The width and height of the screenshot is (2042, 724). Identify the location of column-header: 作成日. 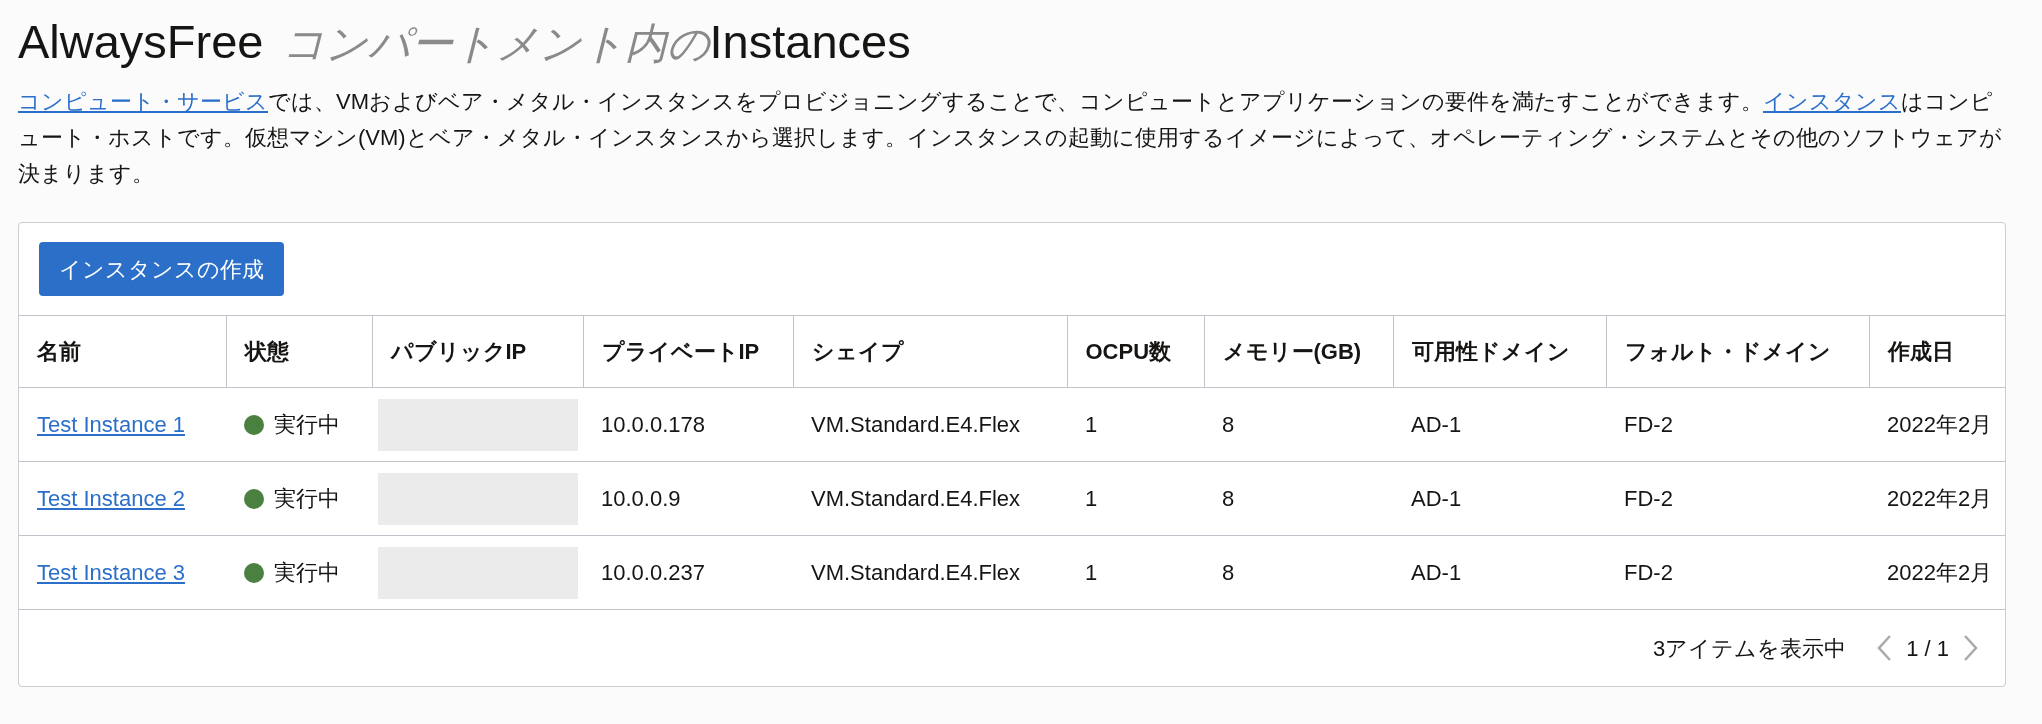
(1937, 351).